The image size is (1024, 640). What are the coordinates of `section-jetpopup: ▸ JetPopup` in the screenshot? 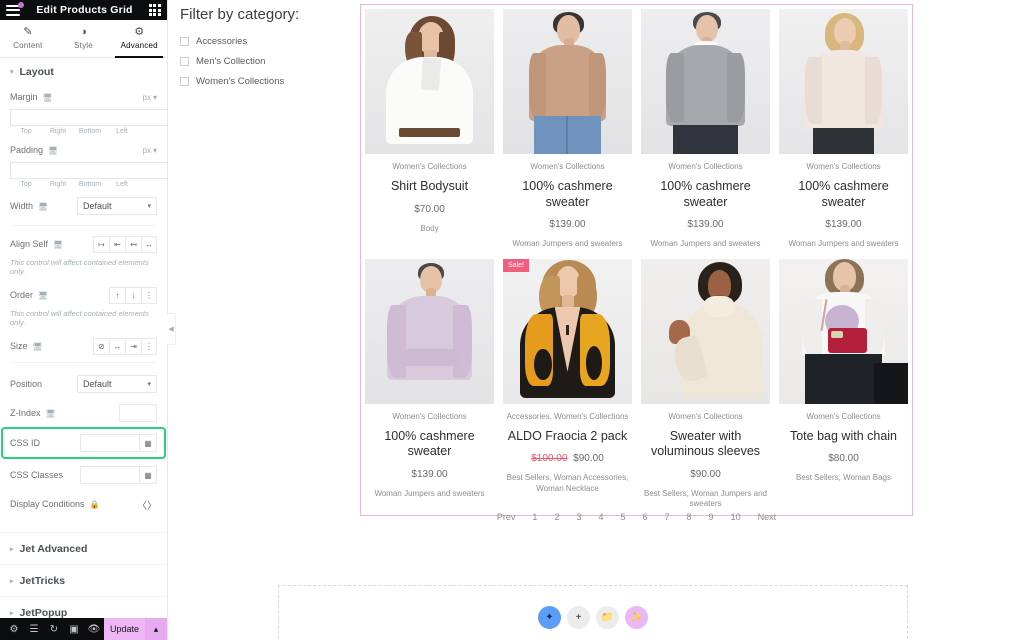 It's located at (83, 608).